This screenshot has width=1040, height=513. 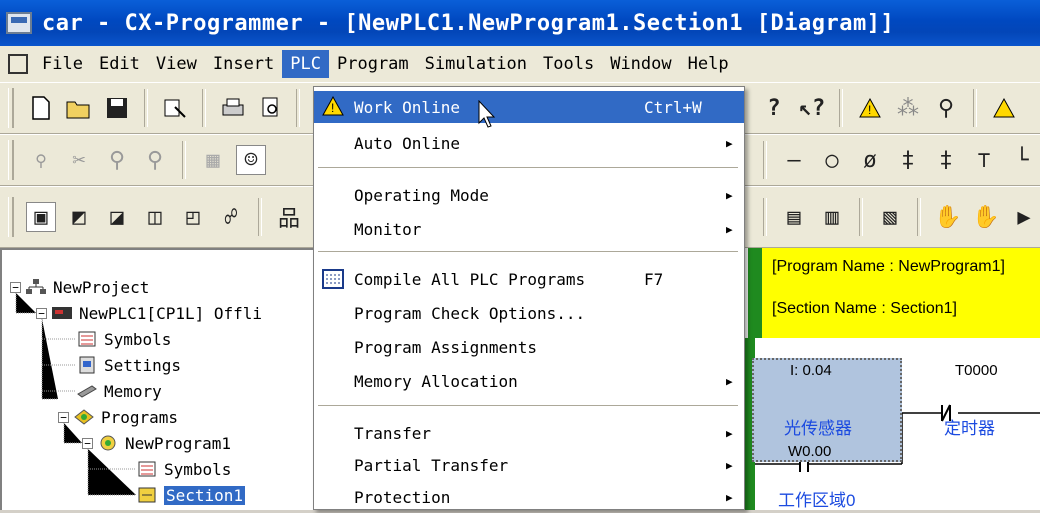 I want to click on network-icon: ⁂, so click(x=908, y=108).